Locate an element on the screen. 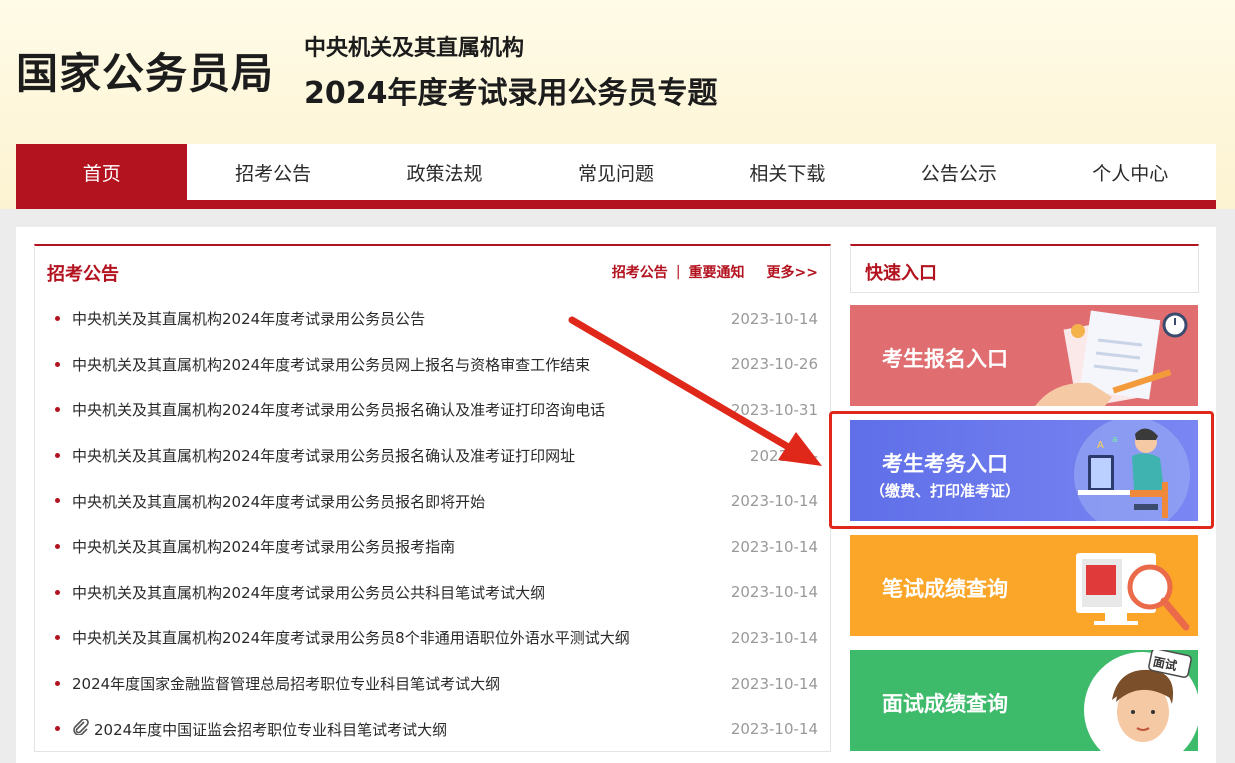  nav-item-home: 首页 is located at coordinates (101, 172).